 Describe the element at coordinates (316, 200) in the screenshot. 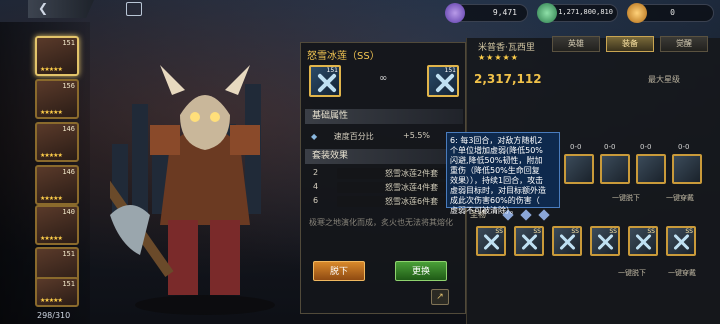

I see `set-count: 6` at that location.